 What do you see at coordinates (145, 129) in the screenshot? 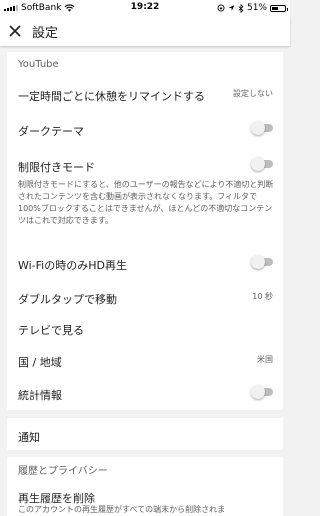
I see `setting-dark-theme: ダークテーマ` at bounding box center [145, 129].